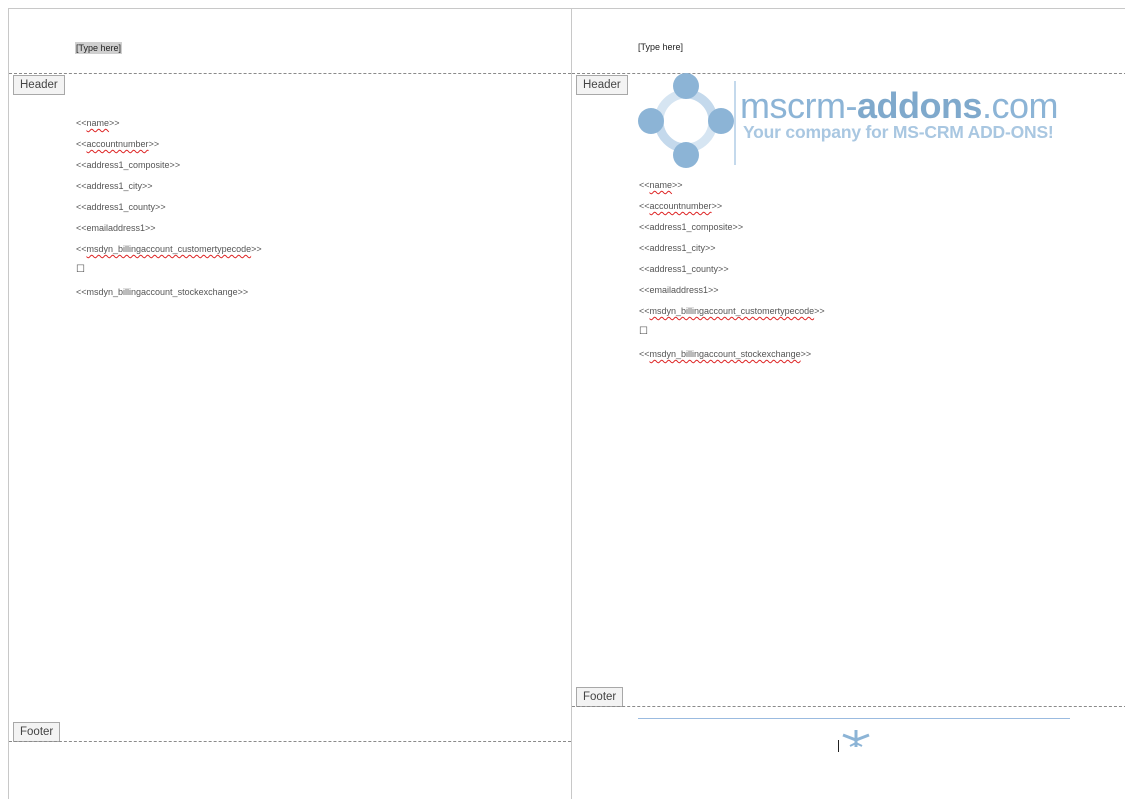 Image resolution: width=1125 pixels, height=799 pixels. What do you see at coordinates (898, 132) in the screenshot?
I see `logo-tagline: Your company for MS-CRM ADD-ONS!` at bounding box center [898, 132].